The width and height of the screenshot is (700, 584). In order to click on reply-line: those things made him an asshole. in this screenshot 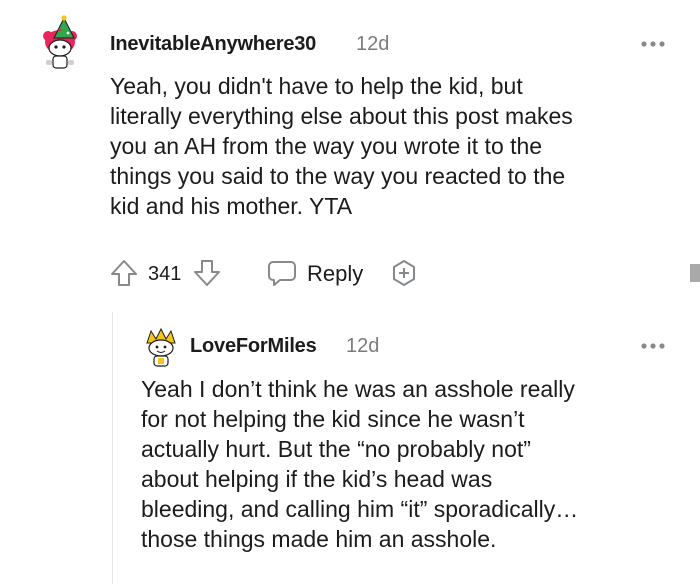, I will do `click(319, 539)`.